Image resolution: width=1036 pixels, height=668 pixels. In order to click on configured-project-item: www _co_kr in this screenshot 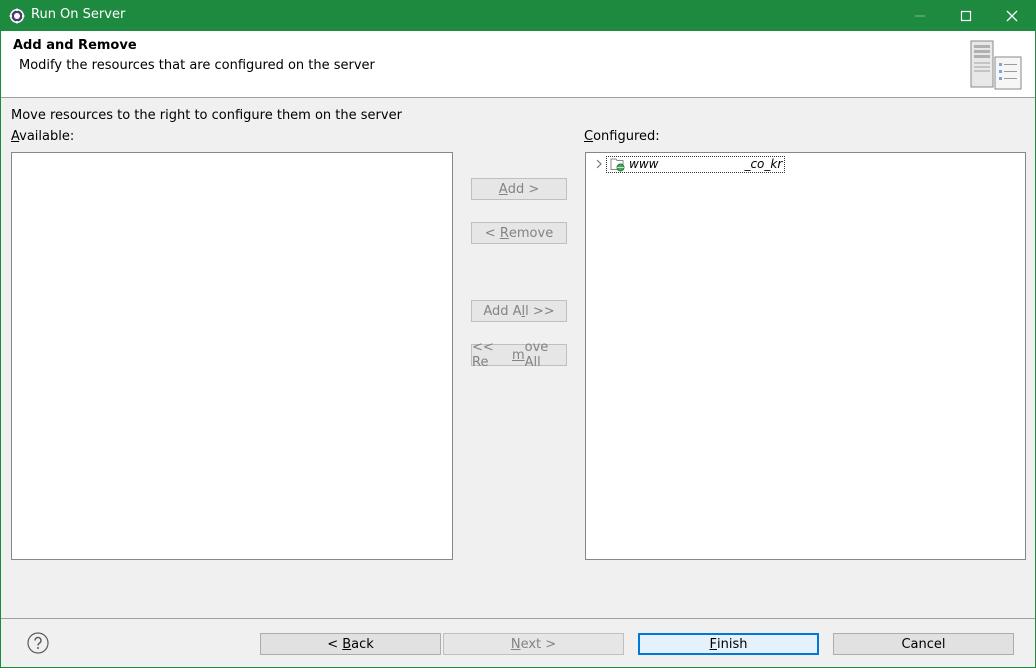, I will do `click(696, 164)`.